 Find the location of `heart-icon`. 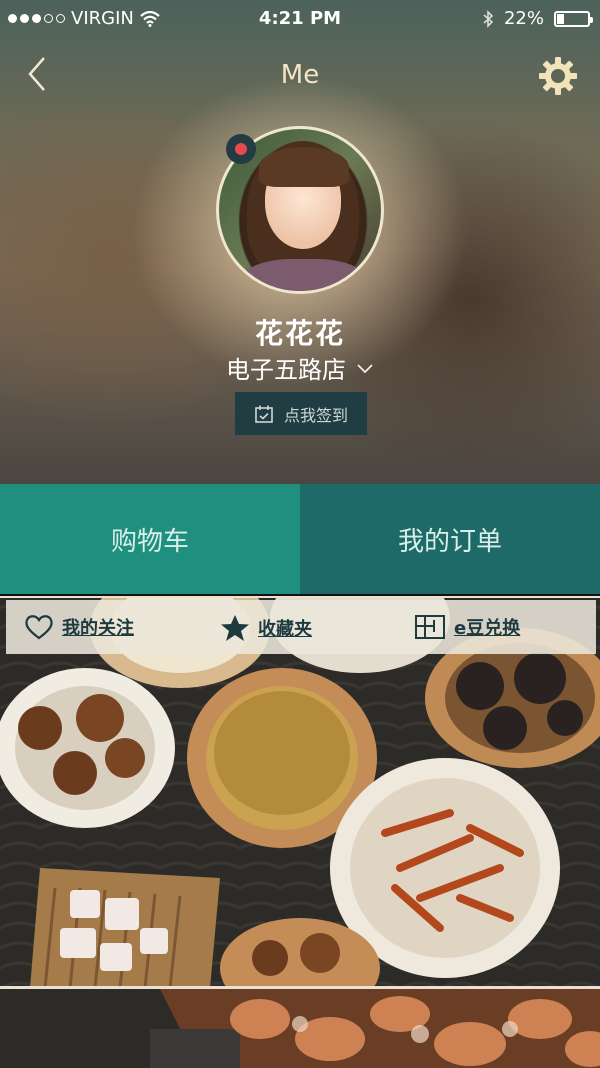

heart-icon is located at coordinates (39, 627).